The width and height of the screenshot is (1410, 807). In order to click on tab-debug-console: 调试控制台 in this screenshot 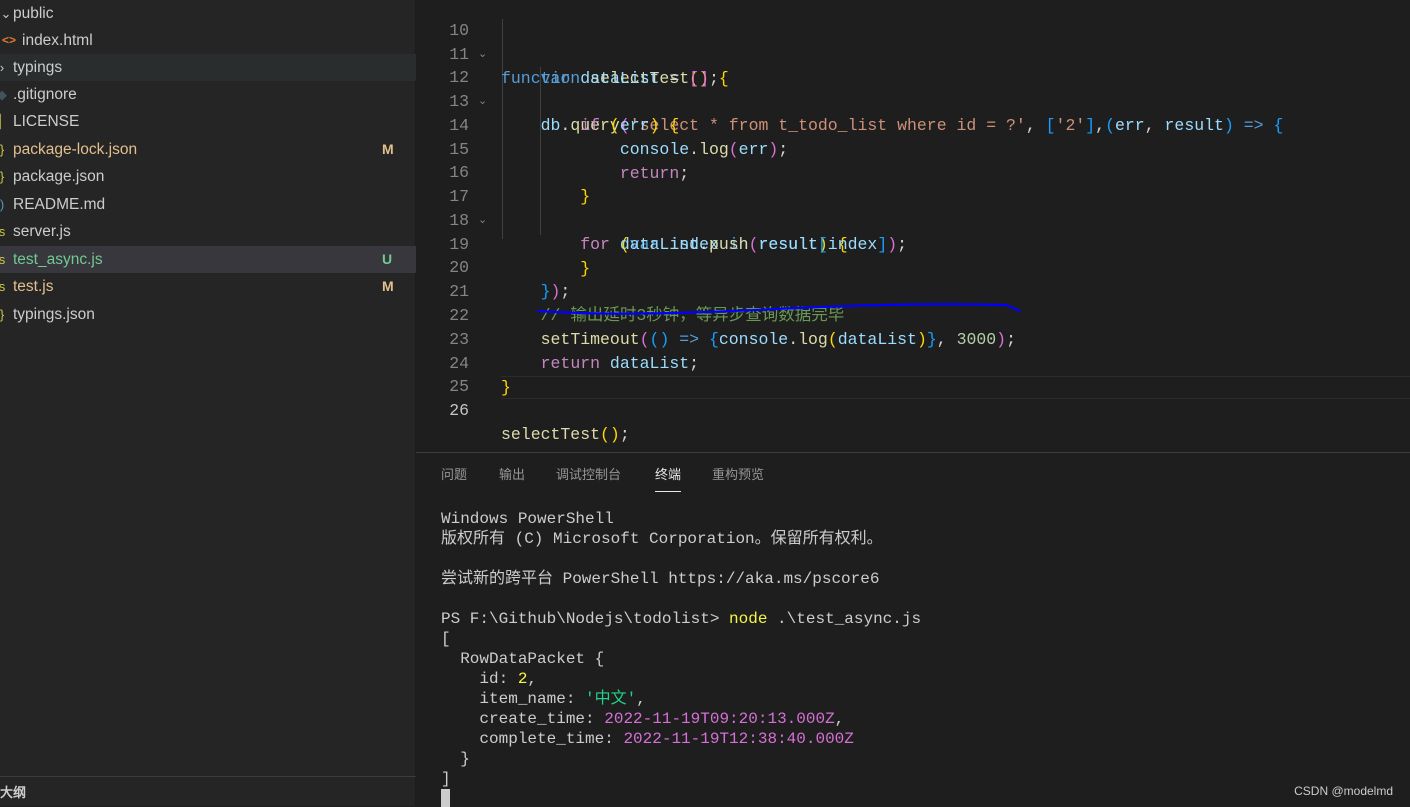, I will do `click(588, 478)`.